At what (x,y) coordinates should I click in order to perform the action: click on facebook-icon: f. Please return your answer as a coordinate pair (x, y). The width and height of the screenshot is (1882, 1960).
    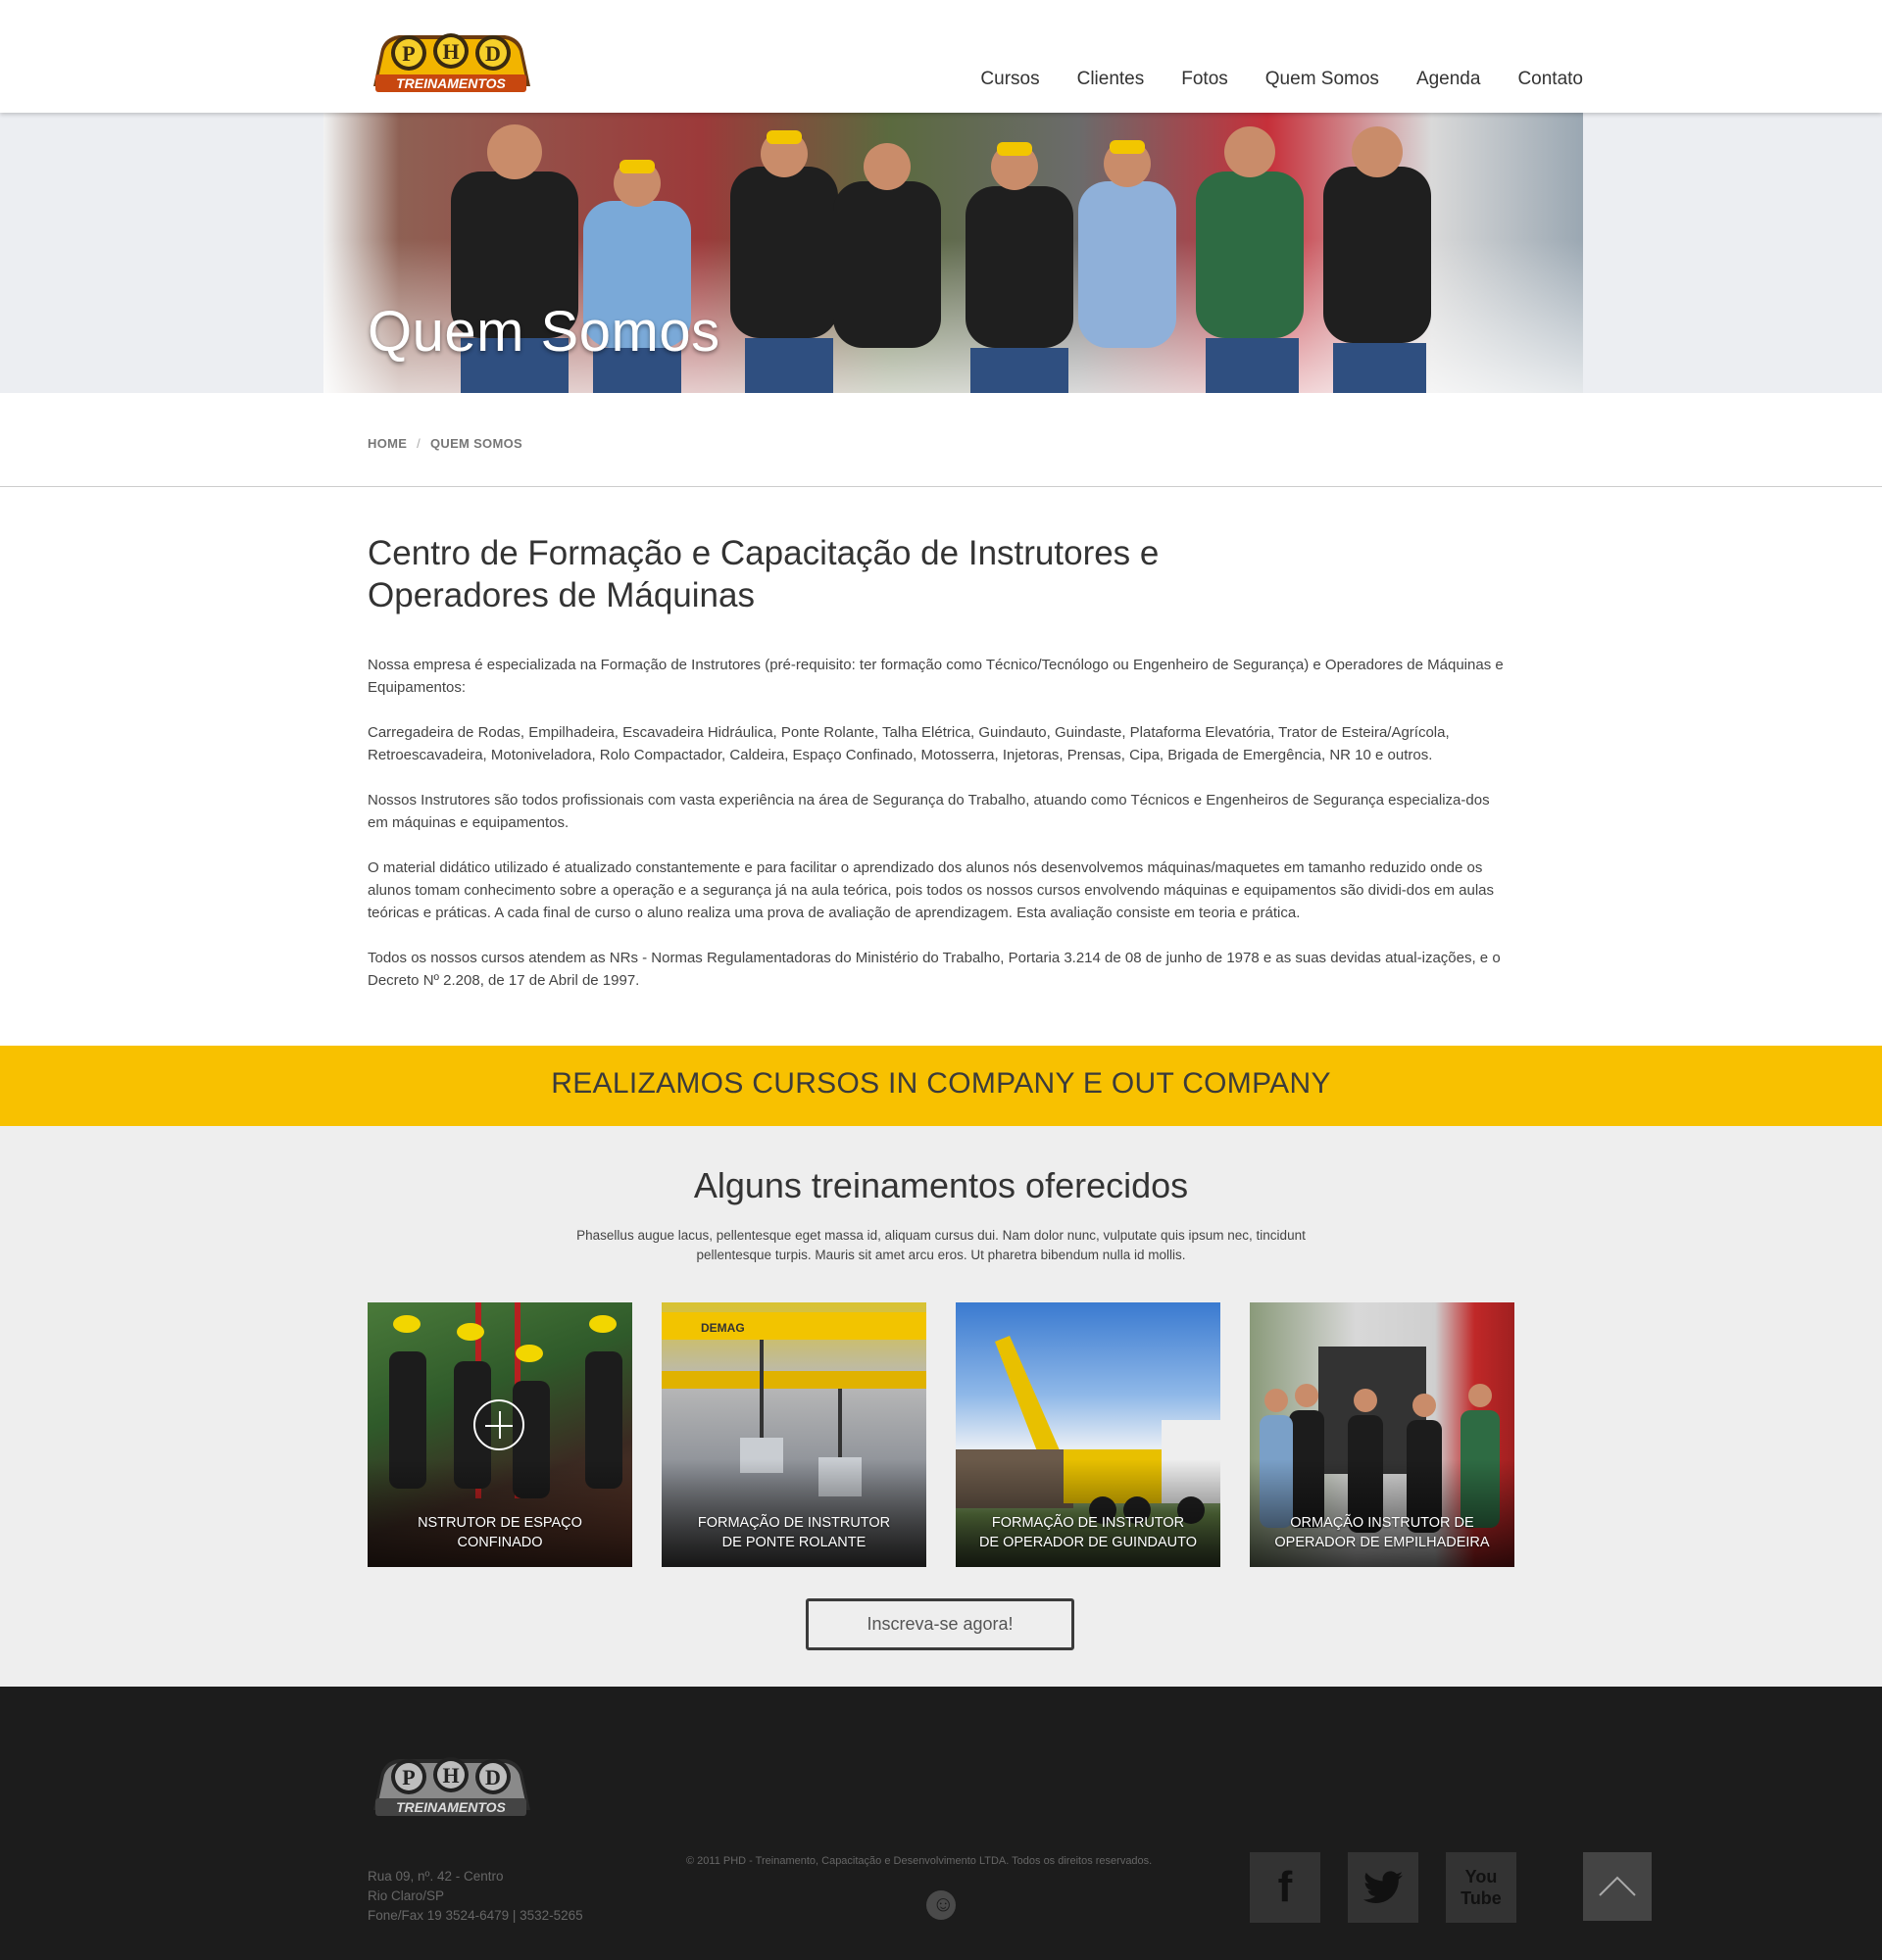
    Looking at the image, I should click on (1285, 1887).